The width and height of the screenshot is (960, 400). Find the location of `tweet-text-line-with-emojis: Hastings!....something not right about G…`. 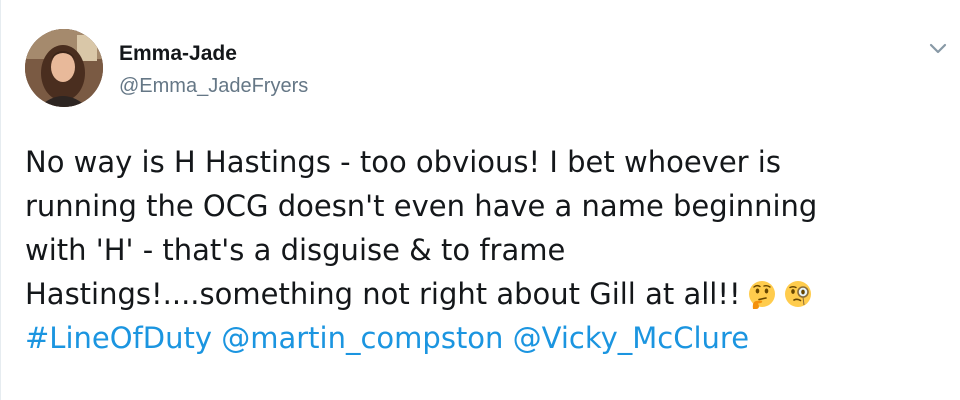

tweet-text-line-with-emojis: Hastings!....something not right about G… is located at coordinates (477, 294).